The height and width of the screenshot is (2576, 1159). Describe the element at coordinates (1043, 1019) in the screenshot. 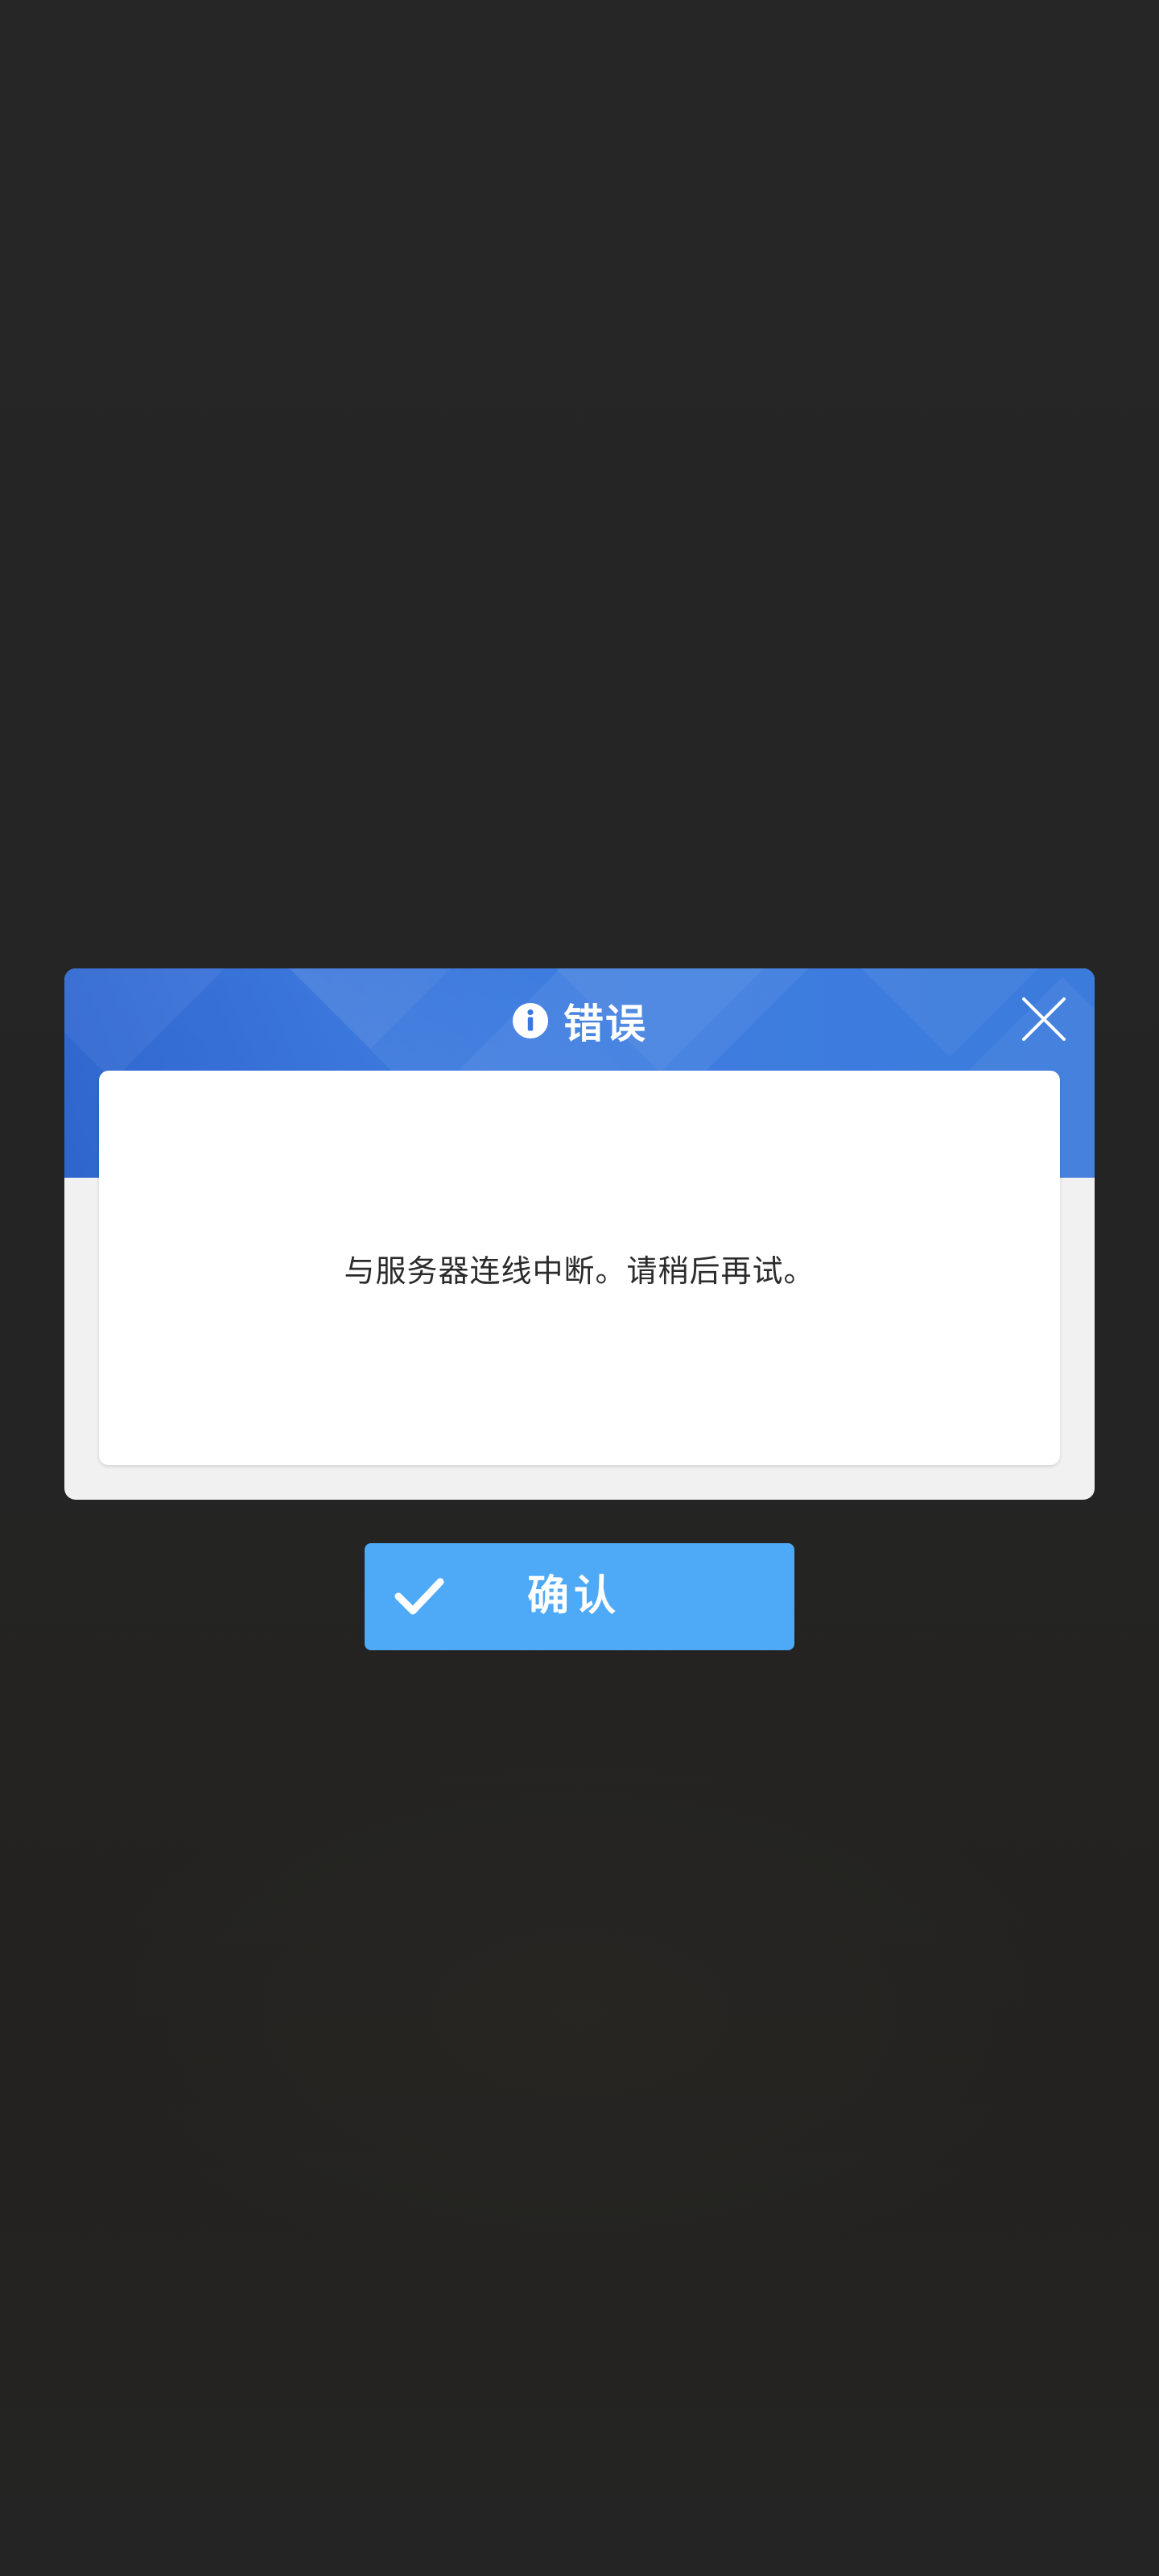

I see `close-icon` at that location.